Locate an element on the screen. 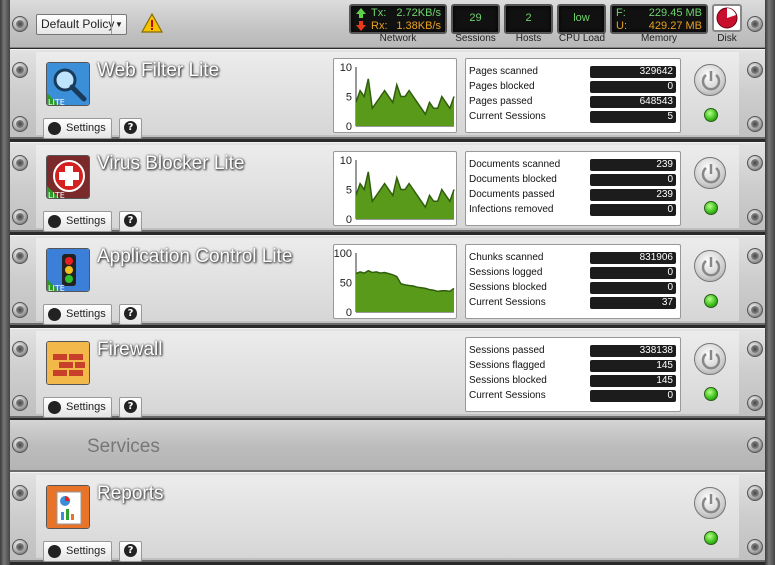 This screenshot has width=775, height=565. app-title: Virus Blocker Lite is located at coordinates (171, 163).